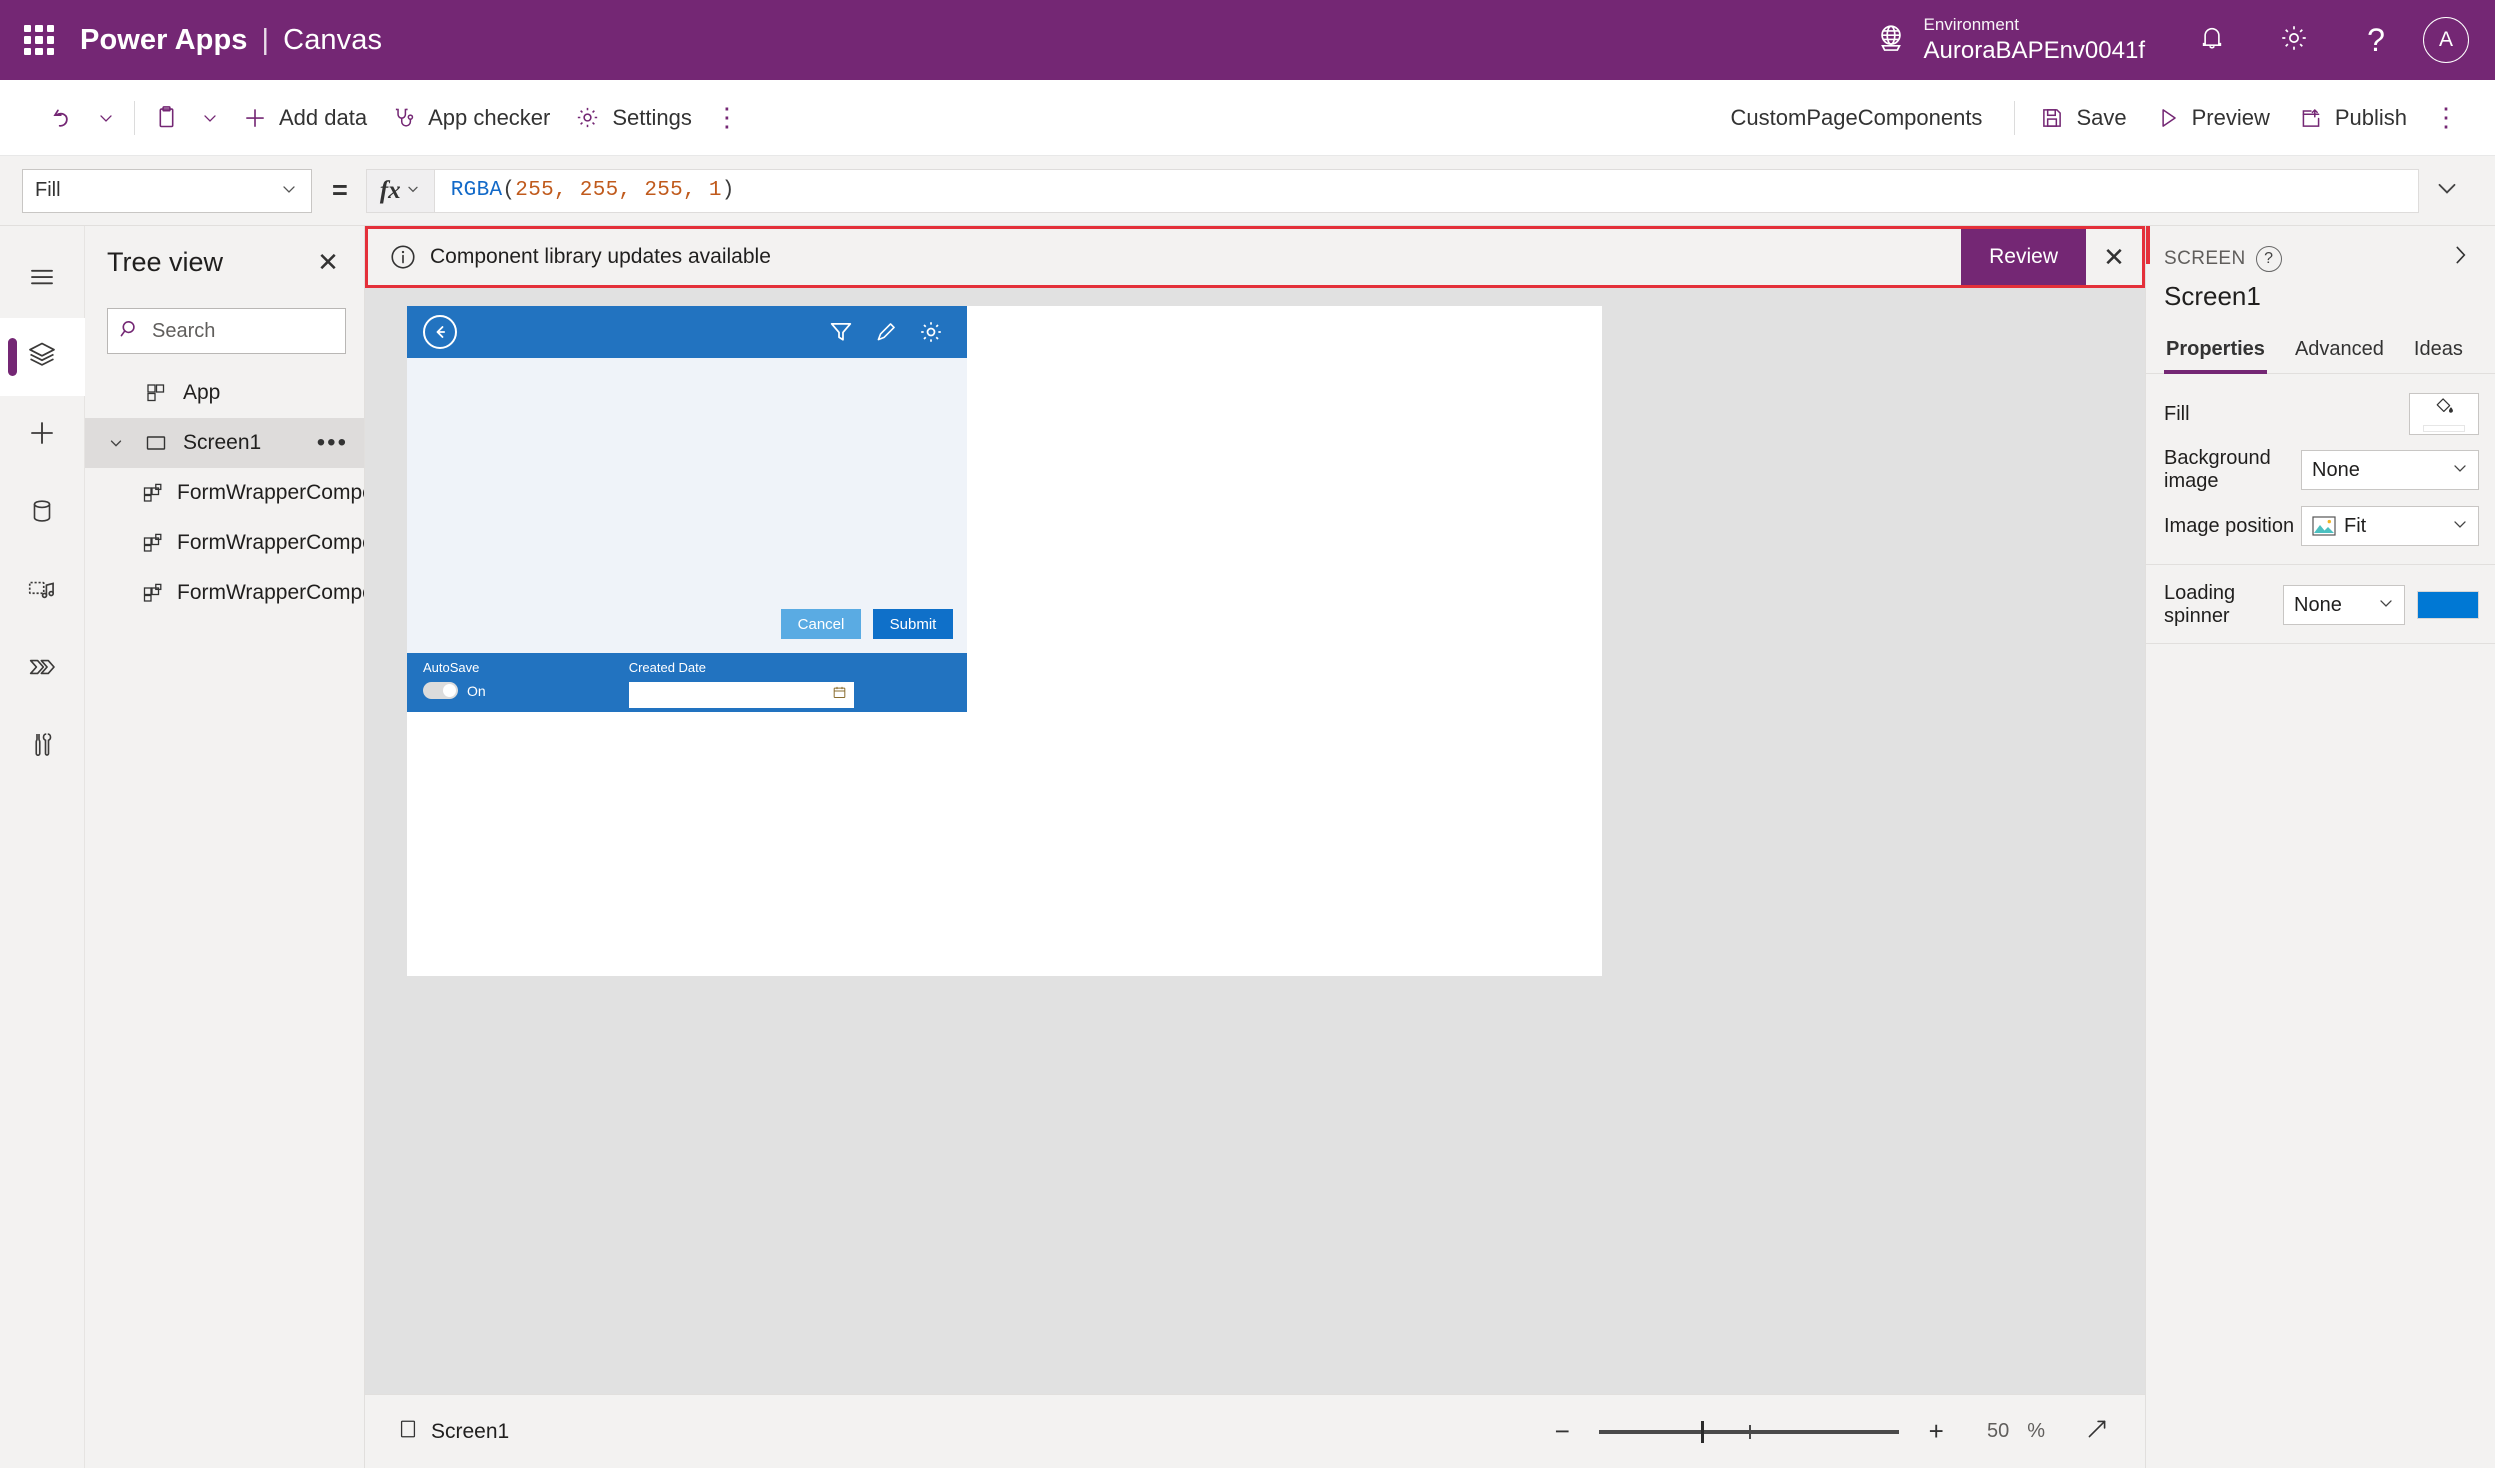 The height and width of the screenshot is (1468, 2495). I want to click on environment-picker: Environment AuroraBAPEnv0041f, so click(2022, 39).